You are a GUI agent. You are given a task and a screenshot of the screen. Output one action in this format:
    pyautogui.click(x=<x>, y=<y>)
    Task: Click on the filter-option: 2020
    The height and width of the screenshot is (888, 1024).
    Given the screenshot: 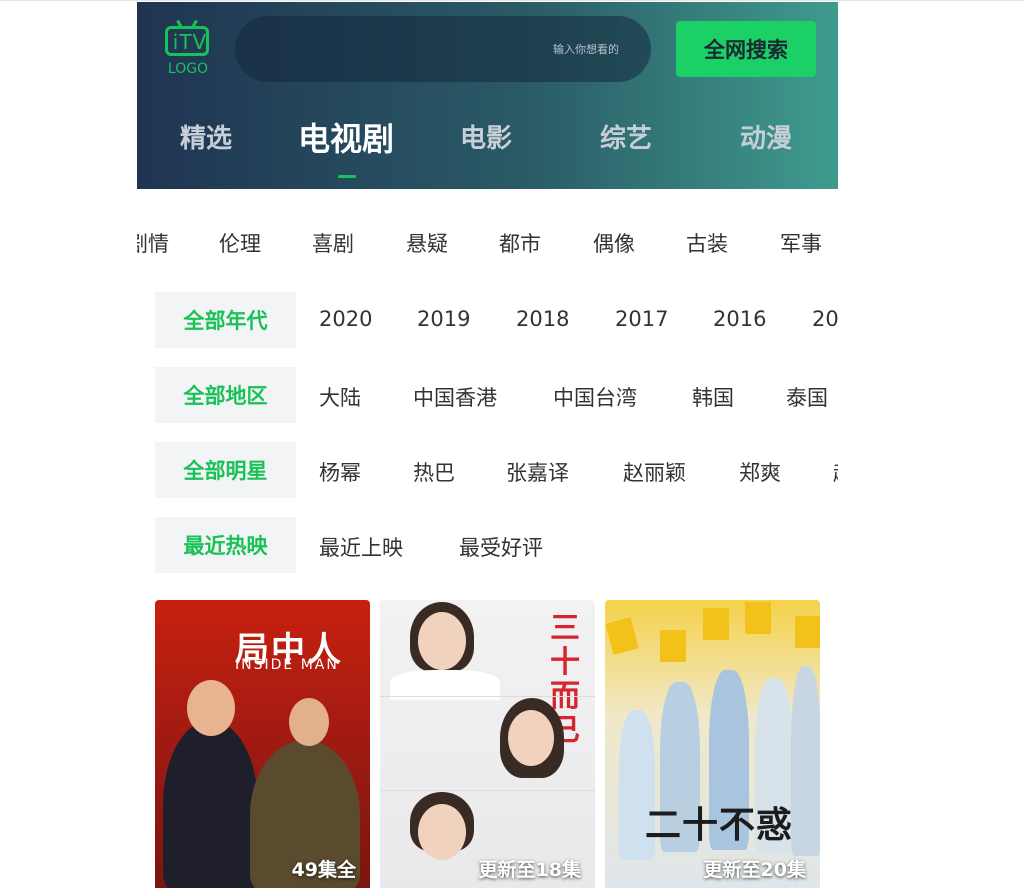 What is the action you would take?
    pyautogui.click(x=345, y=319)
    